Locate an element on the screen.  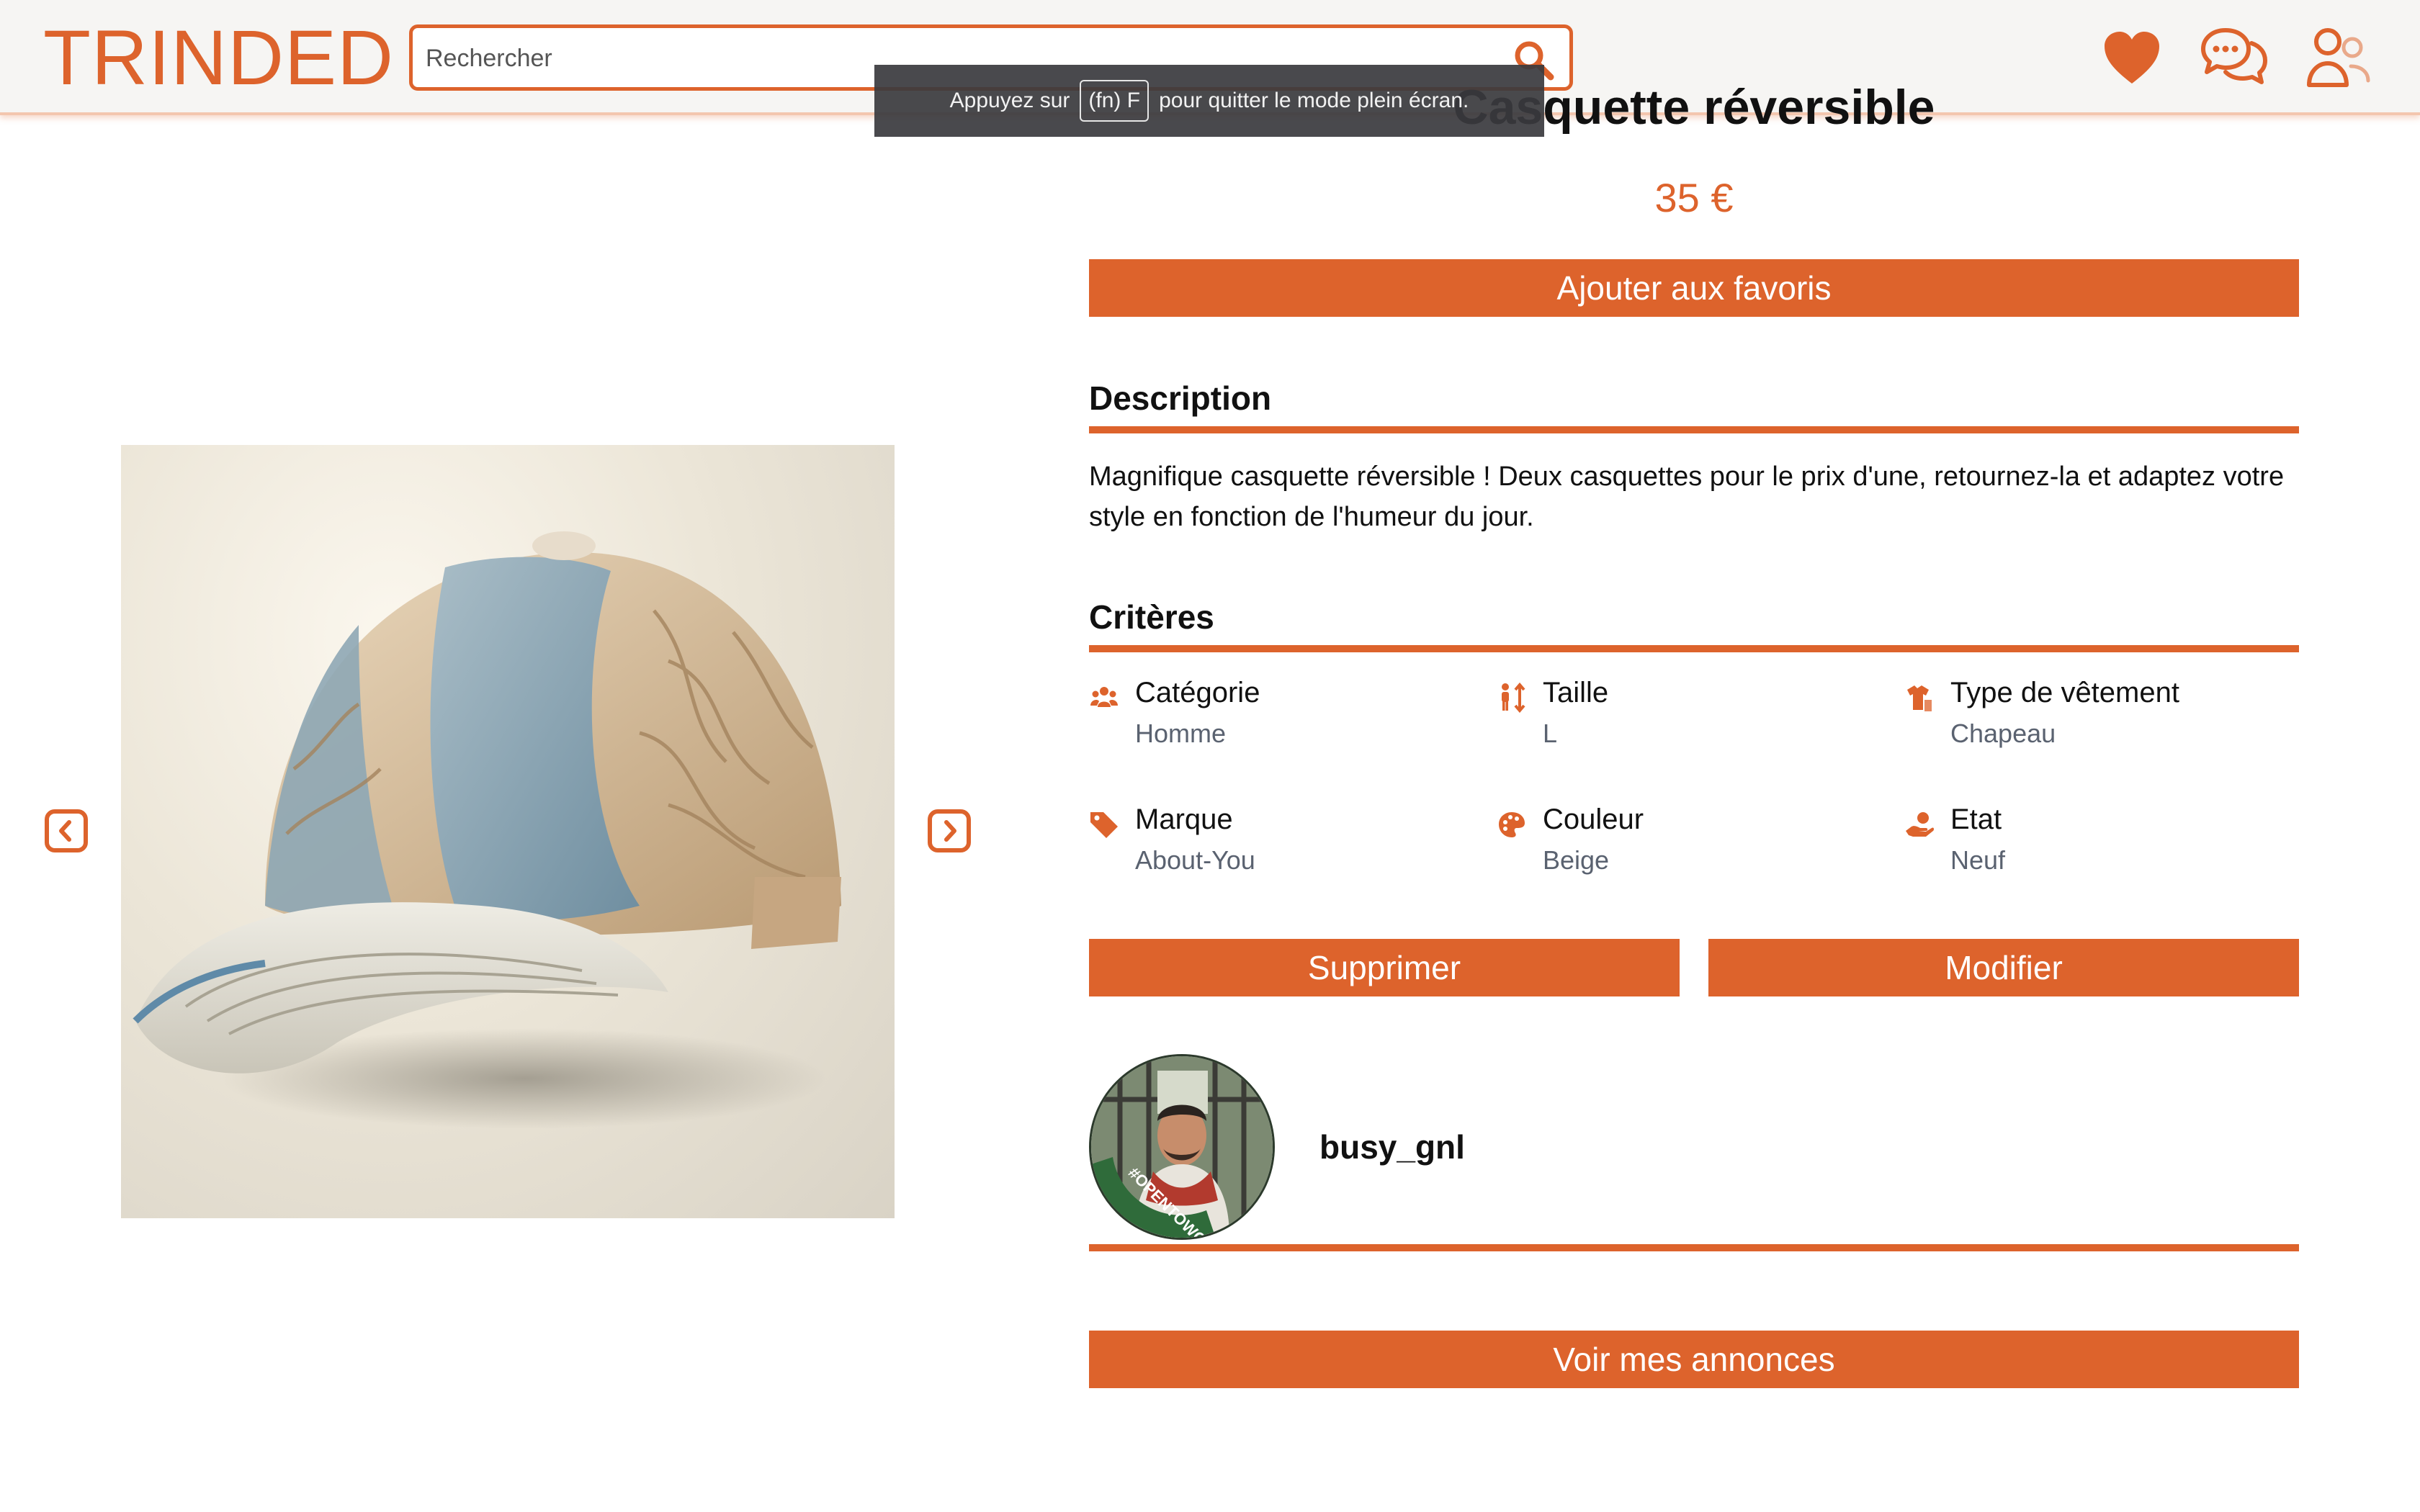
criterion-label: Type de vêtement is located at coordinates (2064, 692).